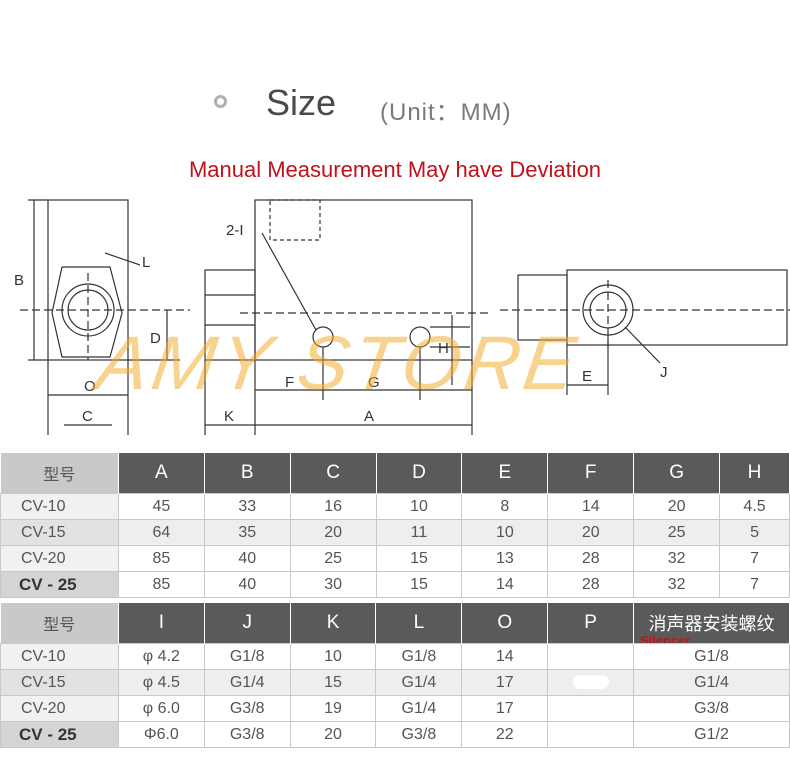 Image resolution: width=790 pixels, height=763 pixels. I want to click on measurement-warning: Manual Measurement May have Deviation, so click(395, 169).